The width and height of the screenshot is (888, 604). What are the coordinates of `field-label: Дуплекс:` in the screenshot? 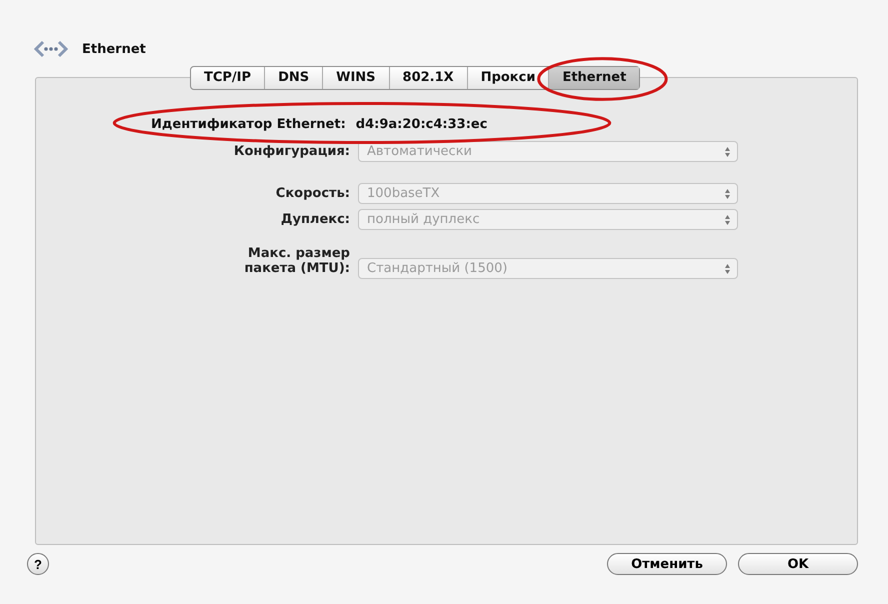 It's located at (315, 220).